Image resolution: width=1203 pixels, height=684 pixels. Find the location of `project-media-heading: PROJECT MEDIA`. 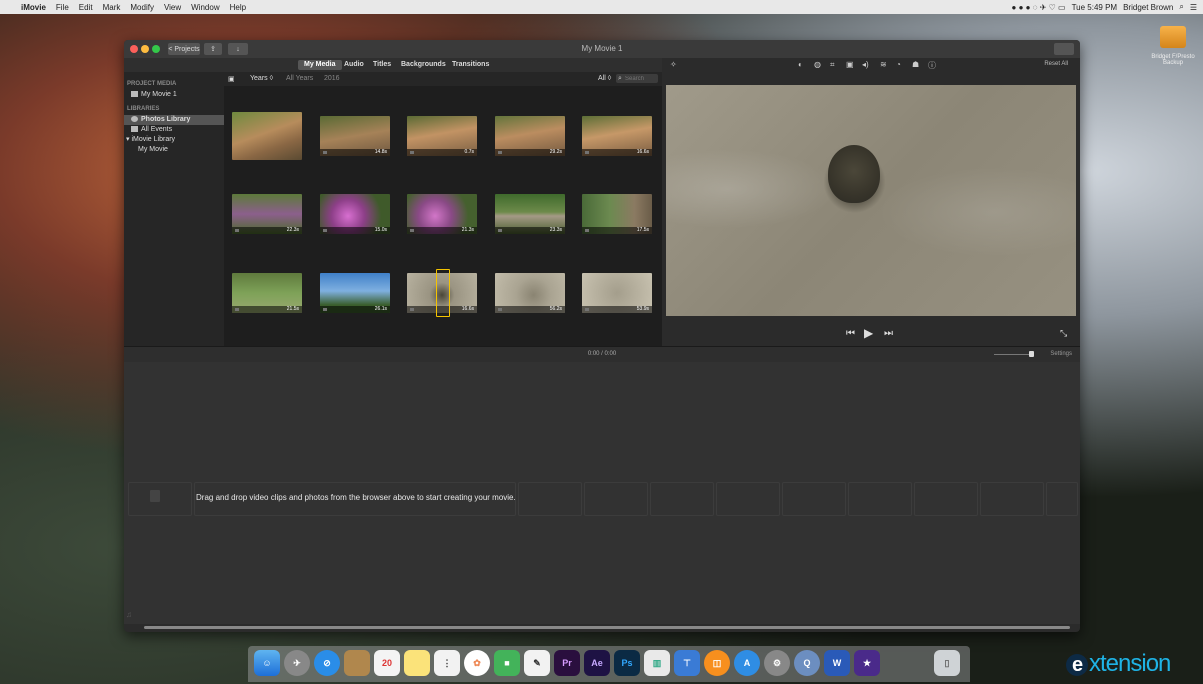

project-media-heading: PROJECT MEDIA is located at coordinates (152, 84).